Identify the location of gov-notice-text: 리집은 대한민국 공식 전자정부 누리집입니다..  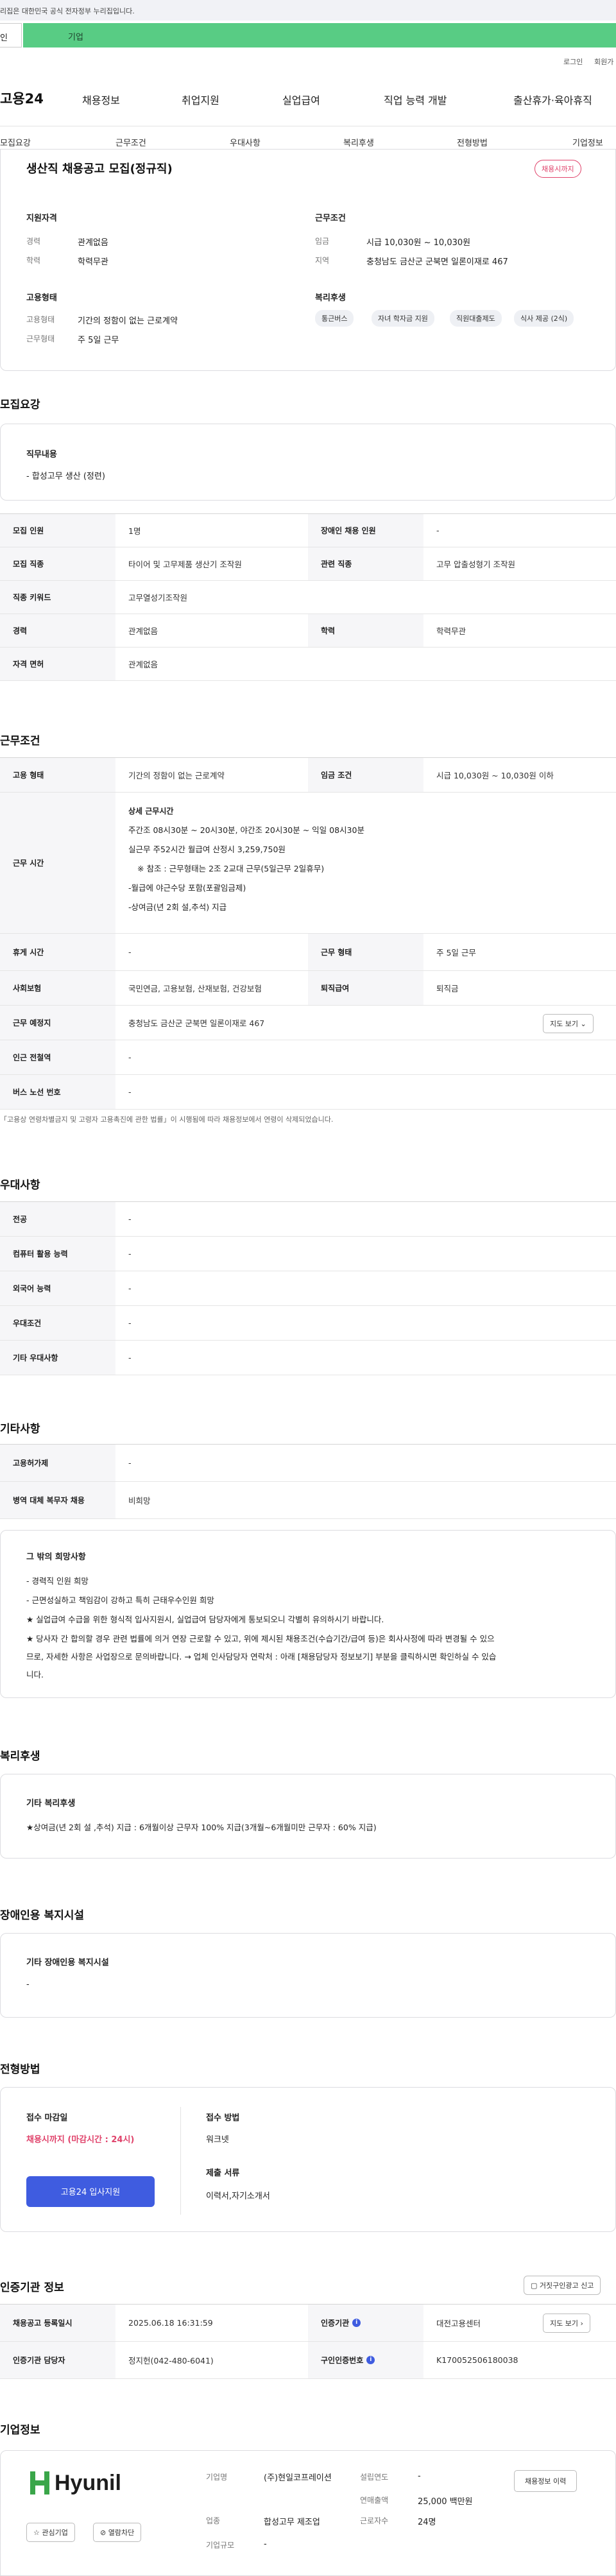
(68, 11).